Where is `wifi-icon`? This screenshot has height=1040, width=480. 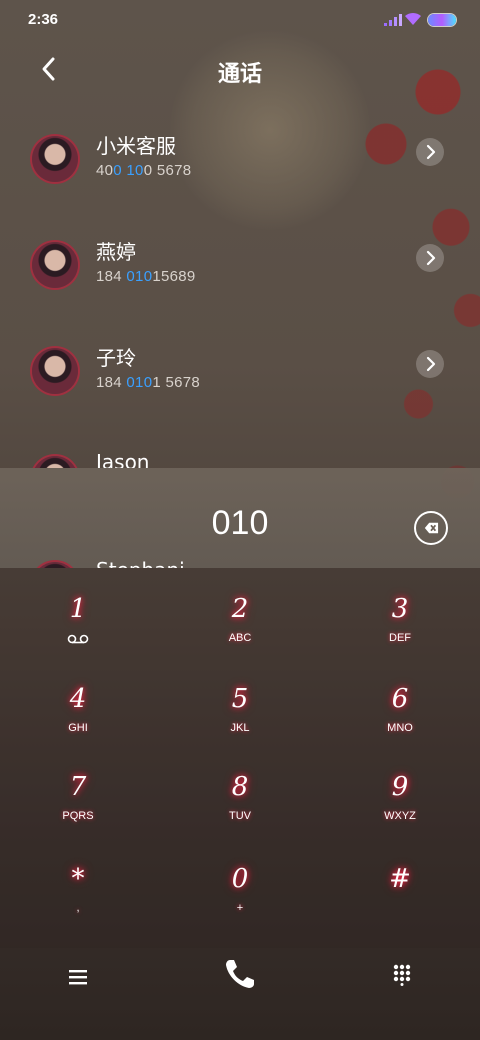
wifi-icon is located at coordinates (413, 18).